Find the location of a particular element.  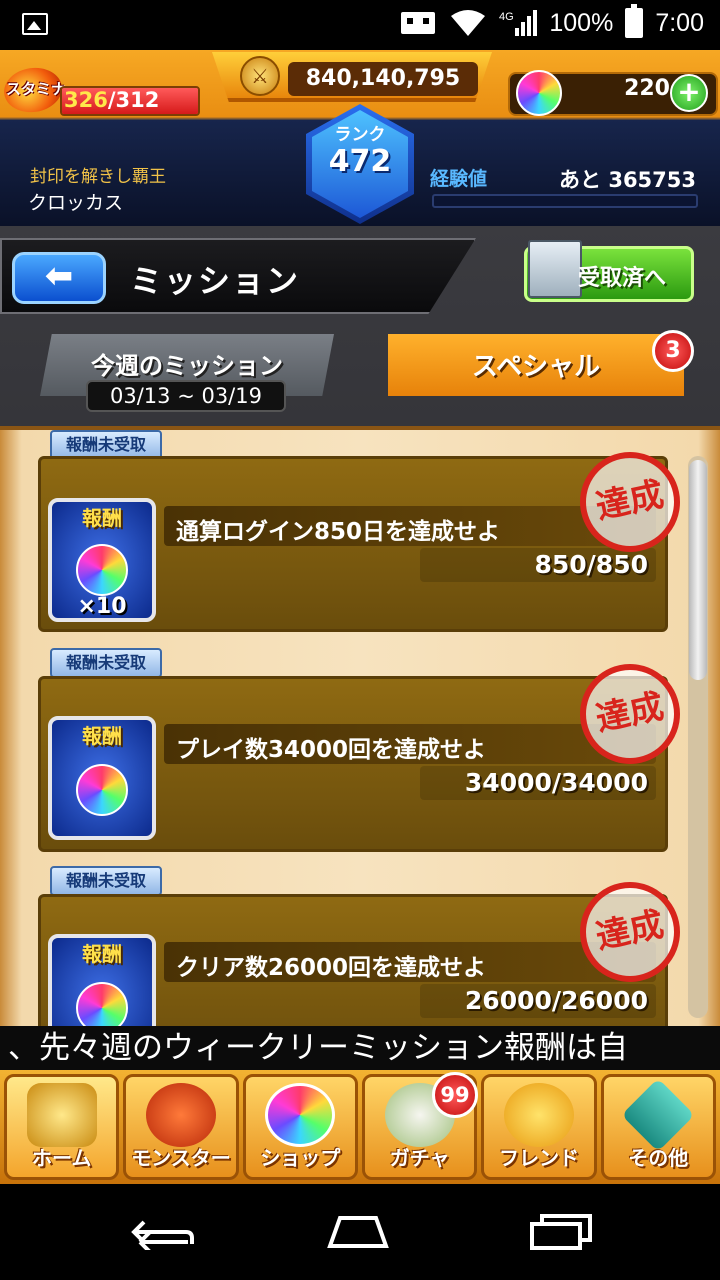

monster-icon is located at coordinates (180, 1115).